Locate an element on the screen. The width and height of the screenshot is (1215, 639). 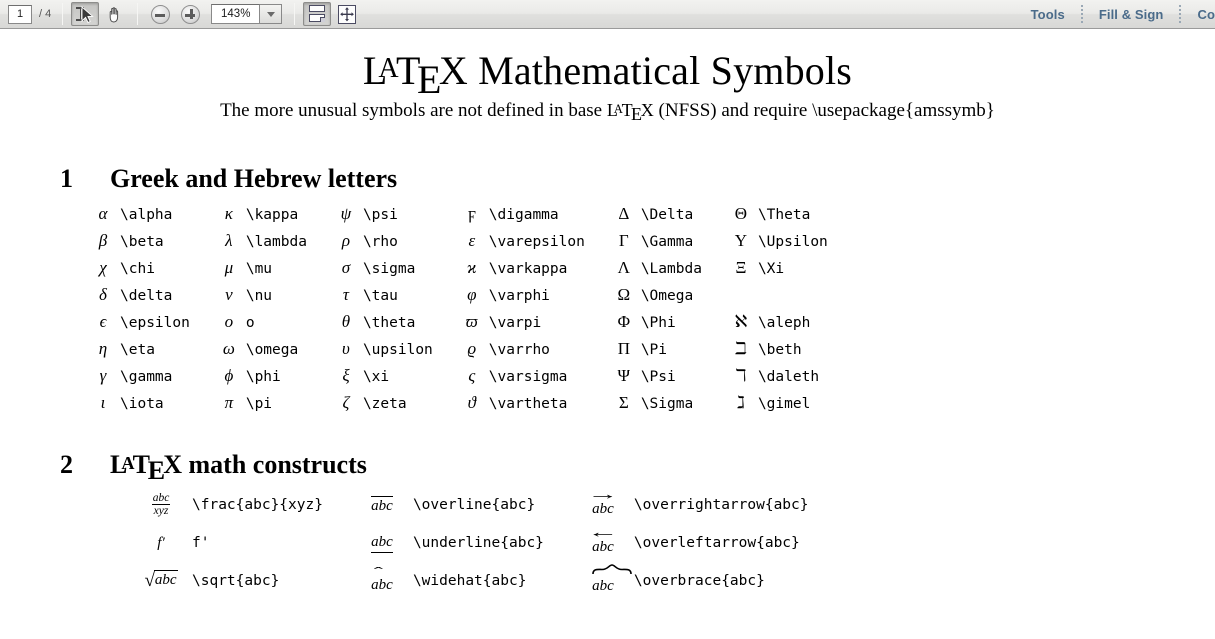
symbol-glyph: ϰ is located at coordinates (472, 267).